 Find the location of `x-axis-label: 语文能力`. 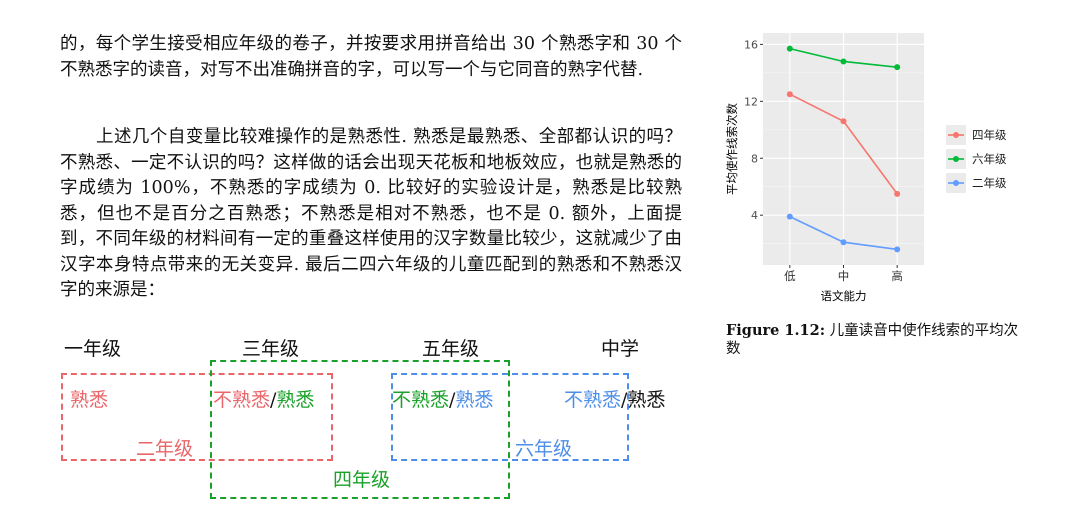

x-axis-label: 语文能力 is located at coordinates (844, 296).